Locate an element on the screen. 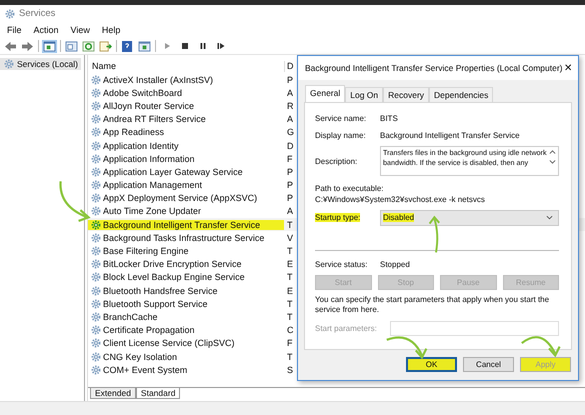  service-row: Bluetooth Handsfree Service is located at coordinates (186, 291).